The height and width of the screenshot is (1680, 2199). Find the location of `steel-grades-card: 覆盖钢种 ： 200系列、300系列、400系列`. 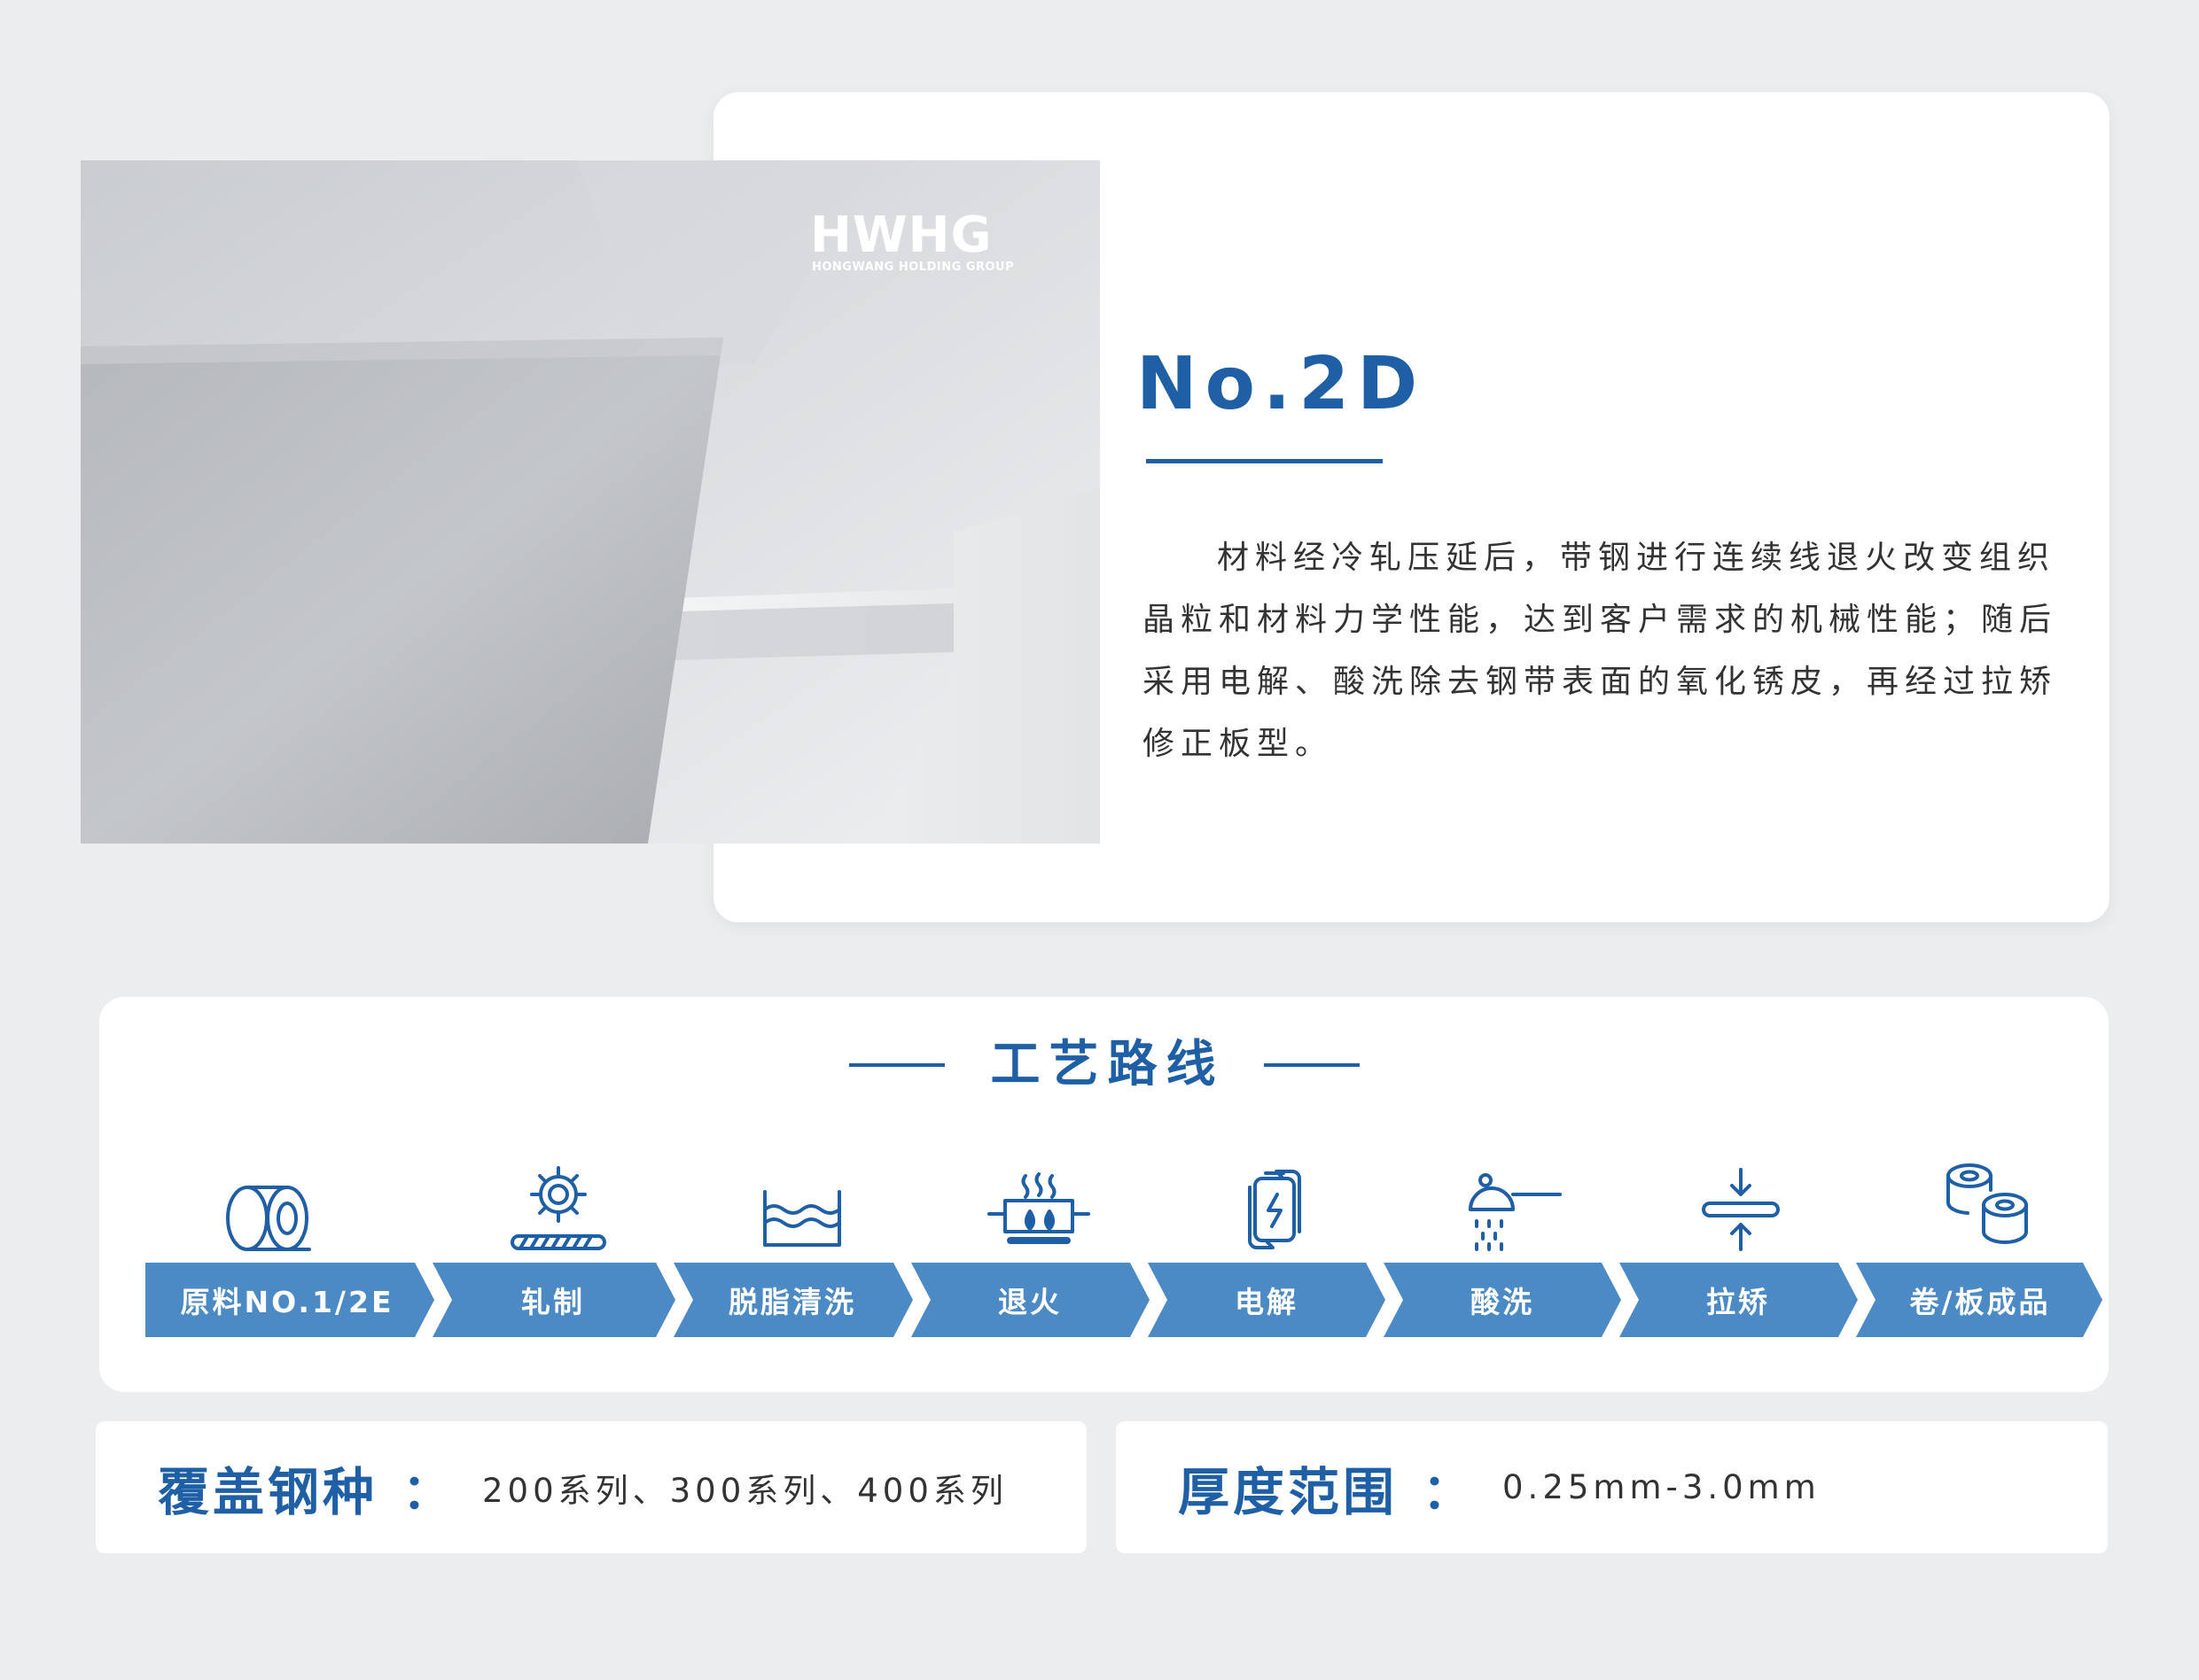

steel-grades-card: 覆盖钢种 ： 200系列、300系列、400系列 is located at coordinates (591, 1487).